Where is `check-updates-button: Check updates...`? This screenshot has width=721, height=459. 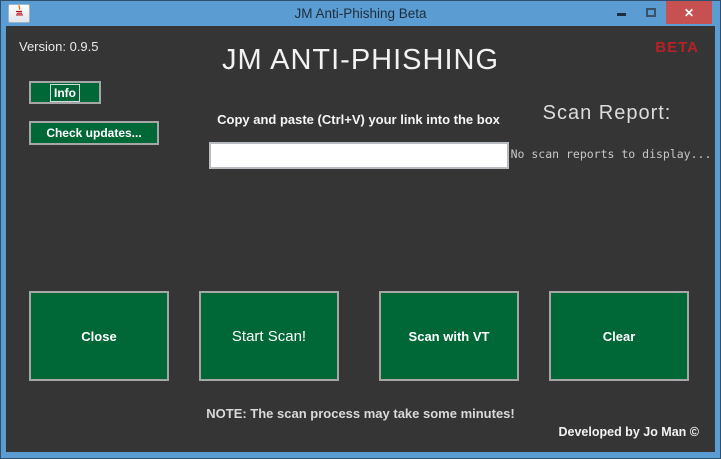 check-updates-button: Check updates... is located at coordinates (94, 133).